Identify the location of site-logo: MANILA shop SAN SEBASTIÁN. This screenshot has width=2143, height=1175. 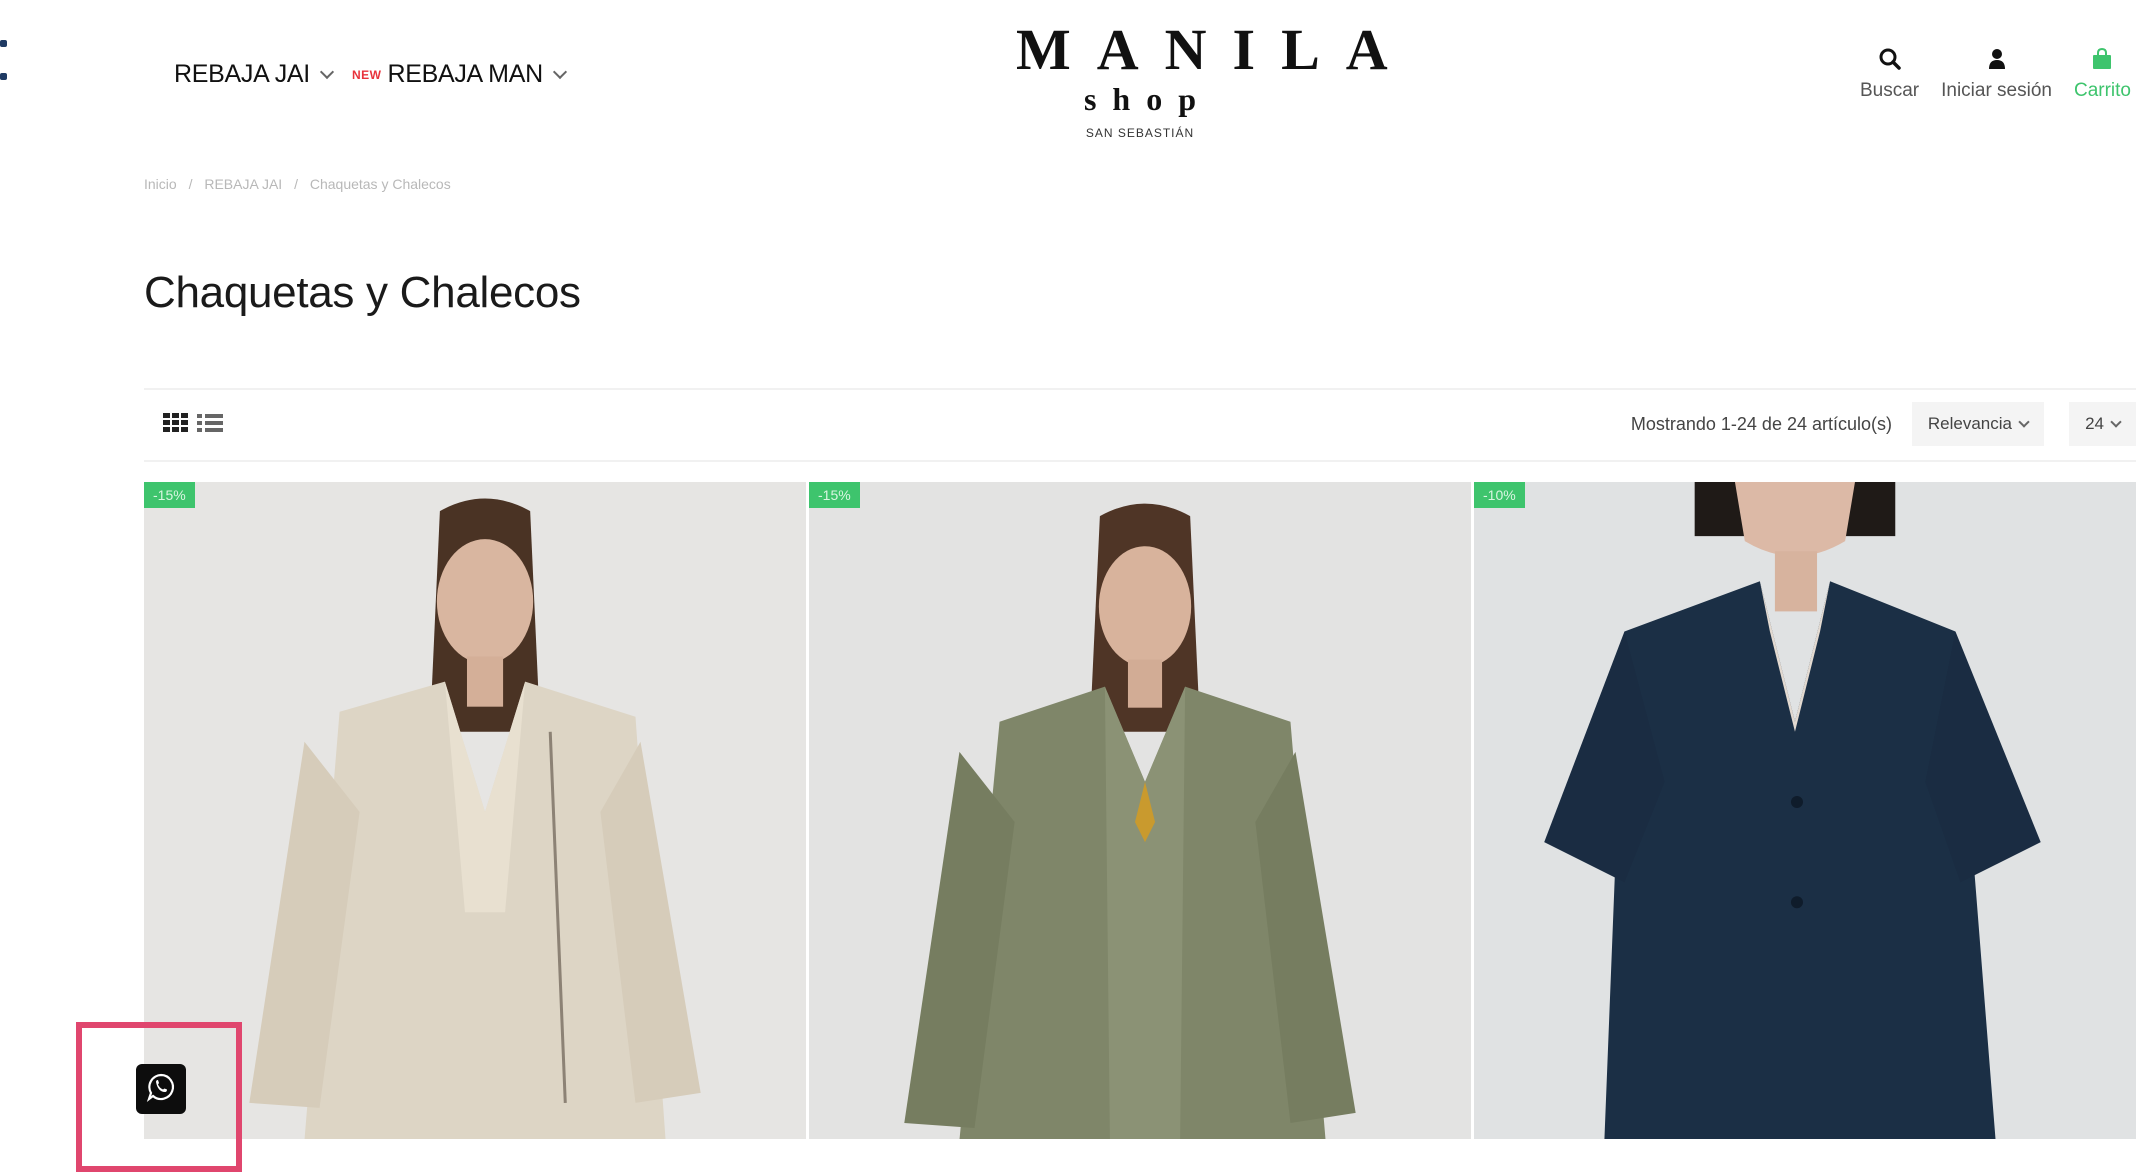
(1202, 79).